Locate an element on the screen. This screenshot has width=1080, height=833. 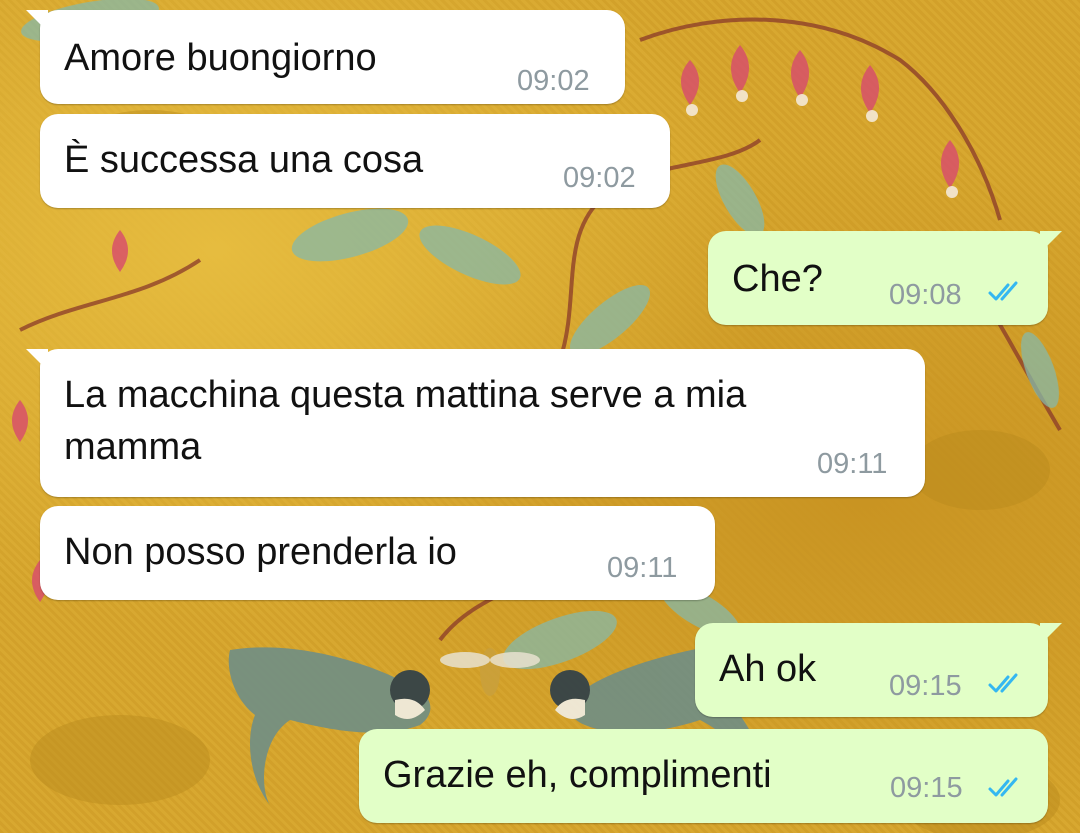
outgoing-message-bubble: Ah ok 09:15 is located at coordinates (878, 670).